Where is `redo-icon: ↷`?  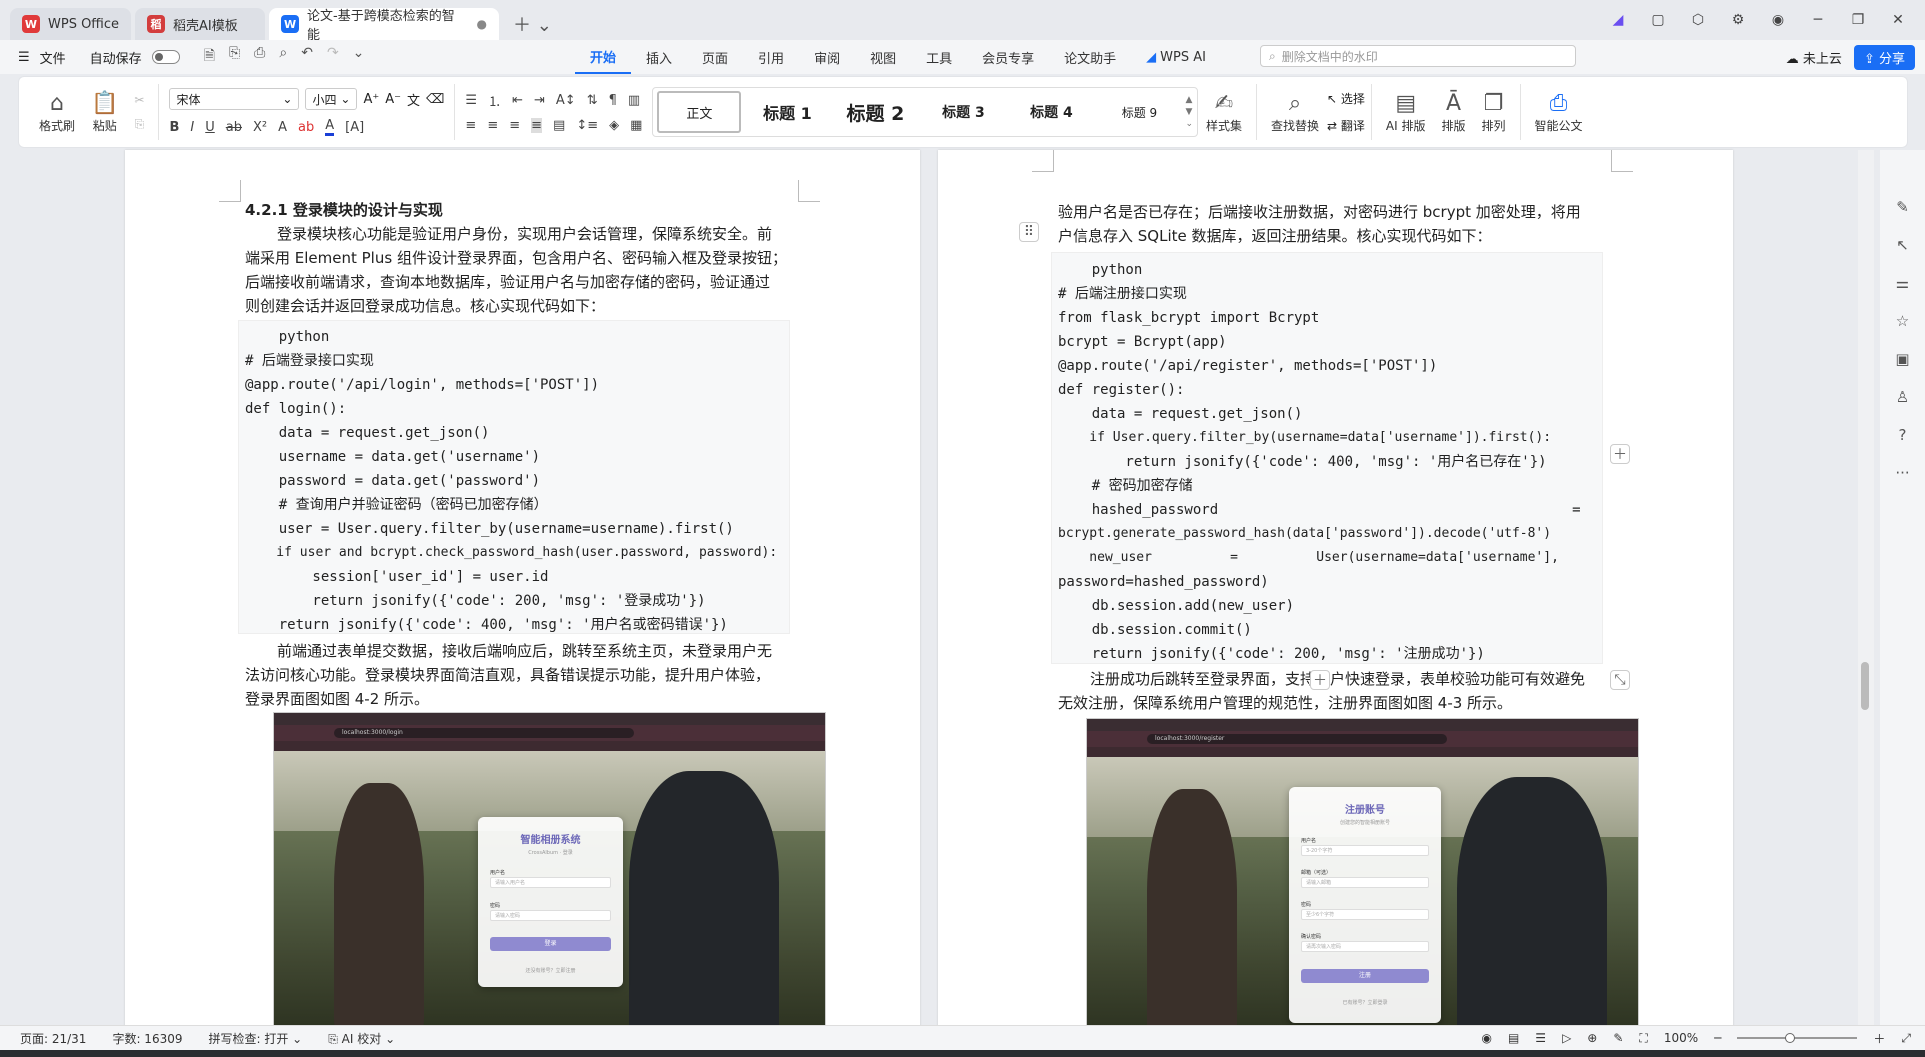 redo-icon: ↷ is located at coordinates (333, 57).